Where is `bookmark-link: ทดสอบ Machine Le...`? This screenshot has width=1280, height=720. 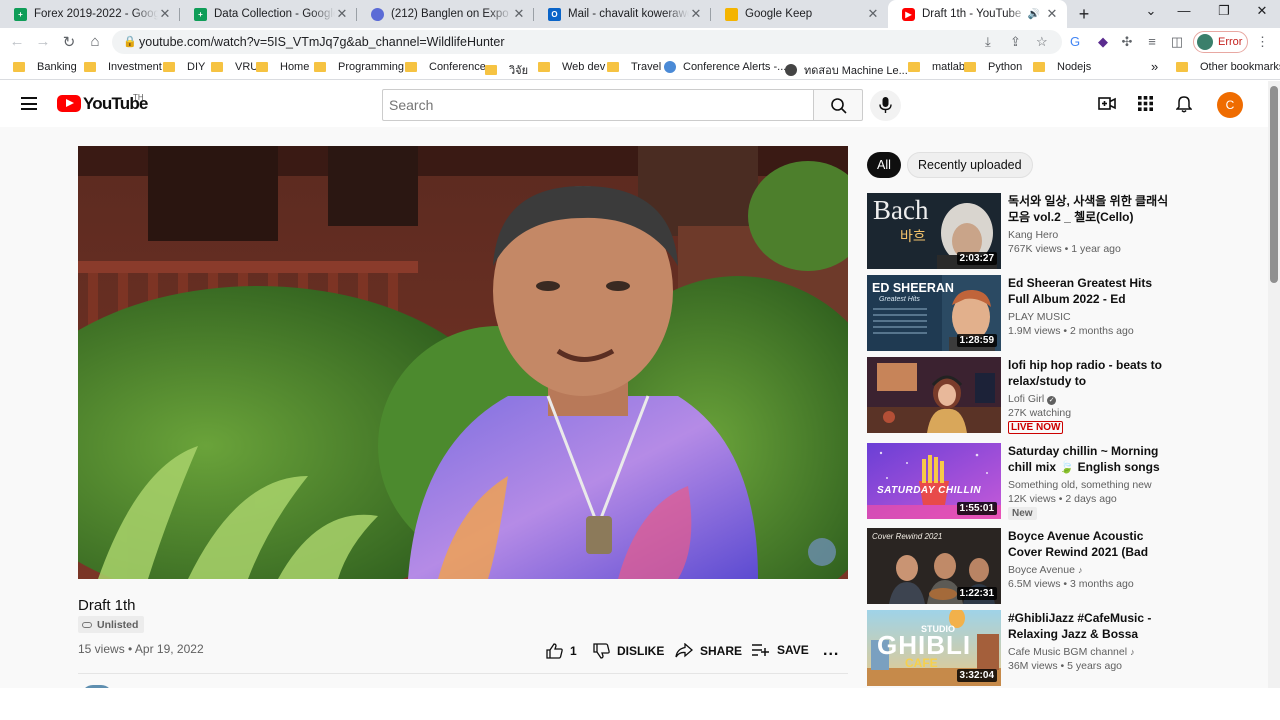 bookmark-link: ทดสอบ Machine Le... is located at coordinates (846, 70).